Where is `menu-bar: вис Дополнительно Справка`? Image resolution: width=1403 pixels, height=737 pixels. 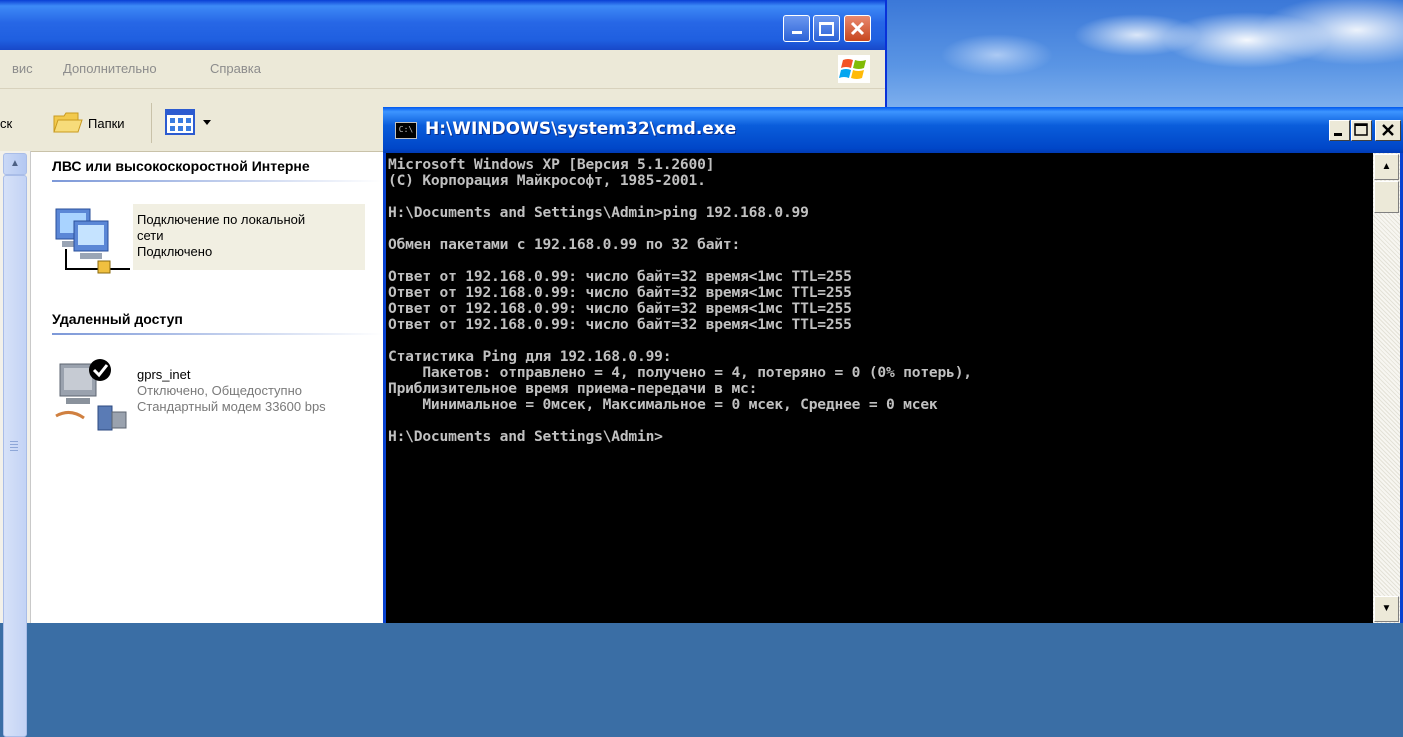 menu-bar: вис Дополнительно Справка is located at coordinates (442, 69).